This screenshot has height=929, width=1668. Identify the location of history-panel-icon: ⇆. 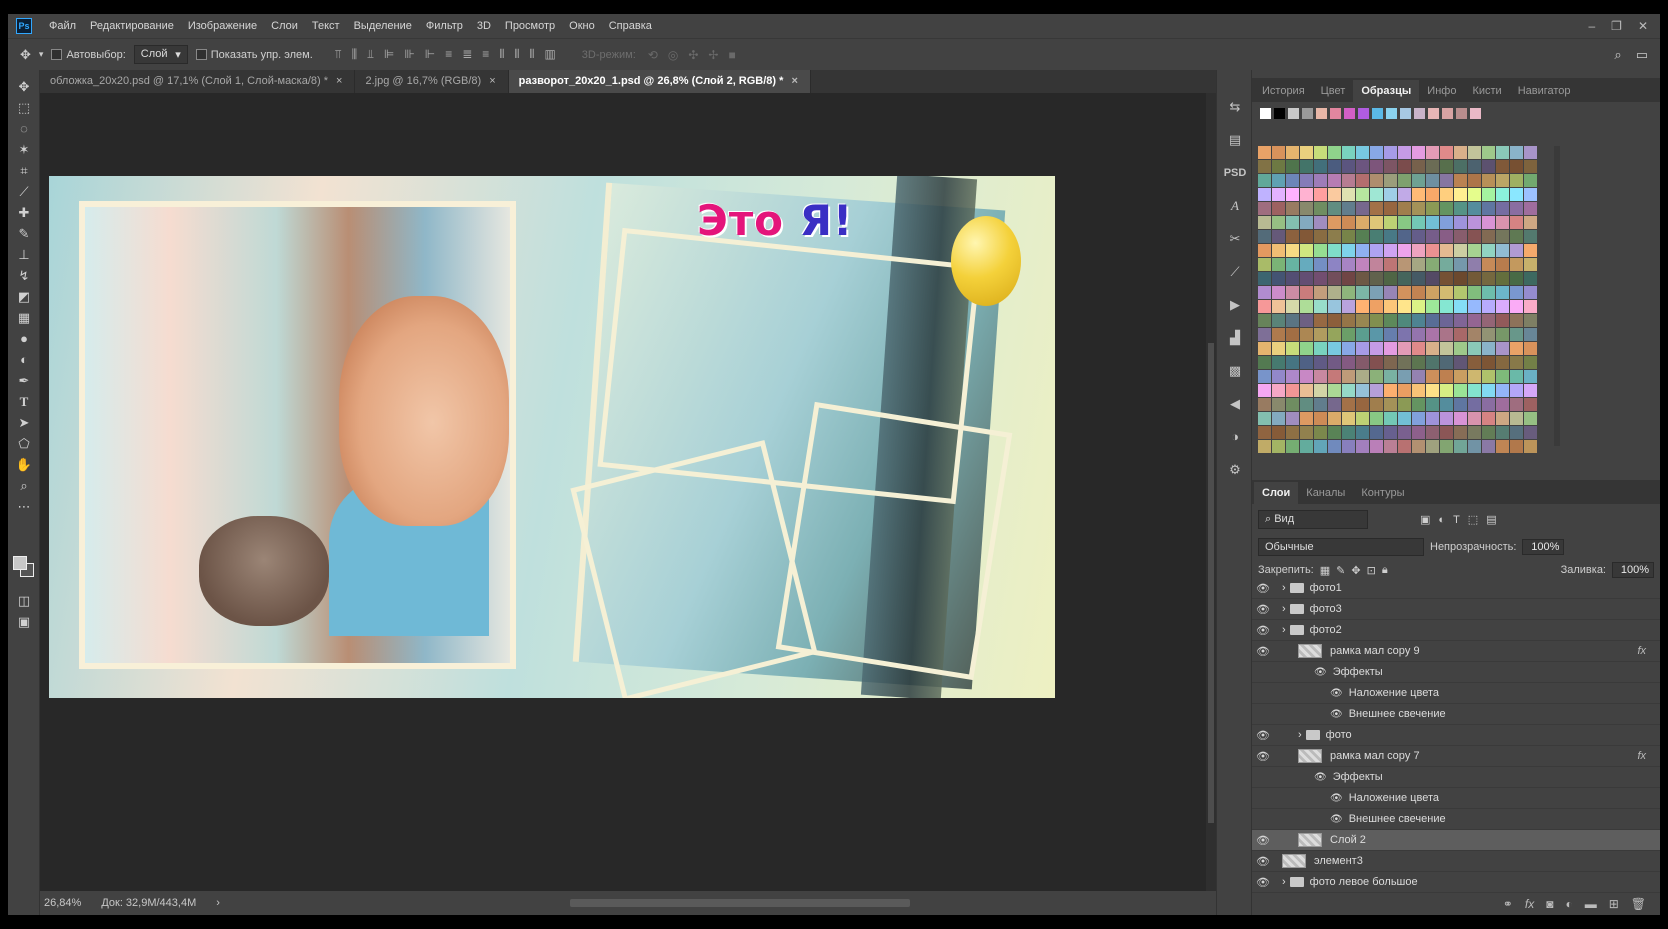
(1235, 106).